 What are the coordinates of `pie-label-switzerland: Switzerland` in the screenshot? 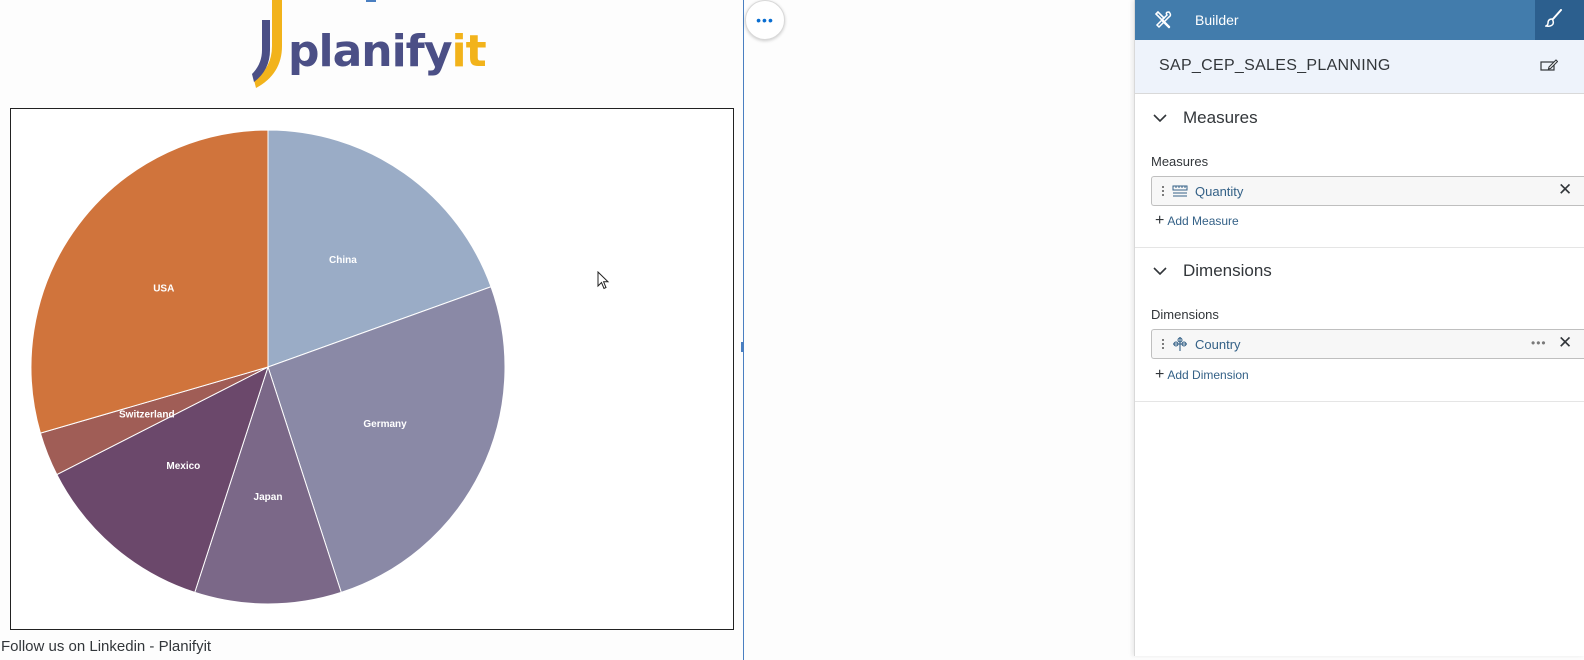 It's located at (147, 415).